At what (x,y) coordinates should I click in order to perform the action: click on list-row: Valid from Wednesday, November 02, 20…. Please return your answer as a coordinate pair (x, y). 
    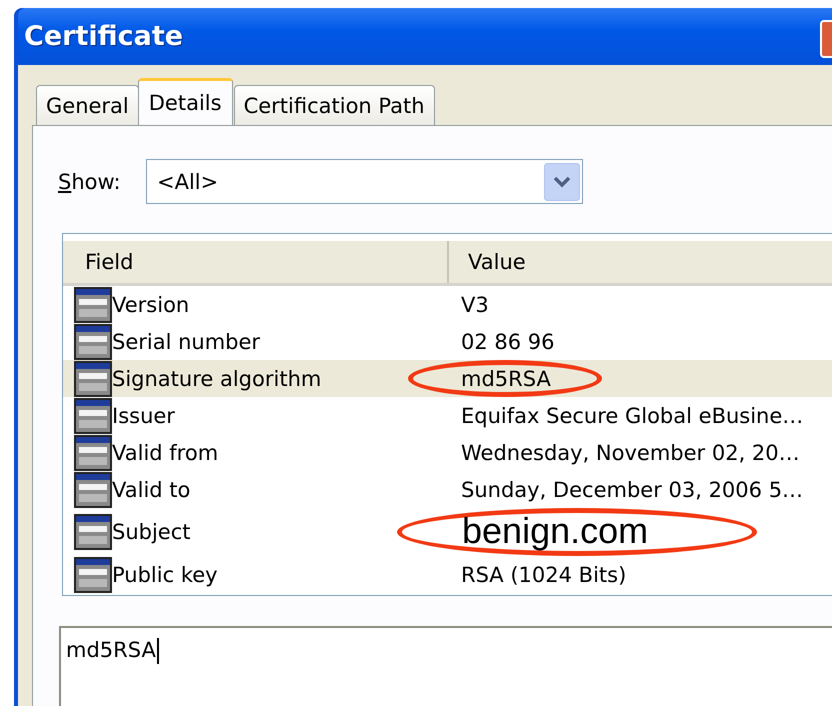
    Looking at the image, I should click on (447, 452).